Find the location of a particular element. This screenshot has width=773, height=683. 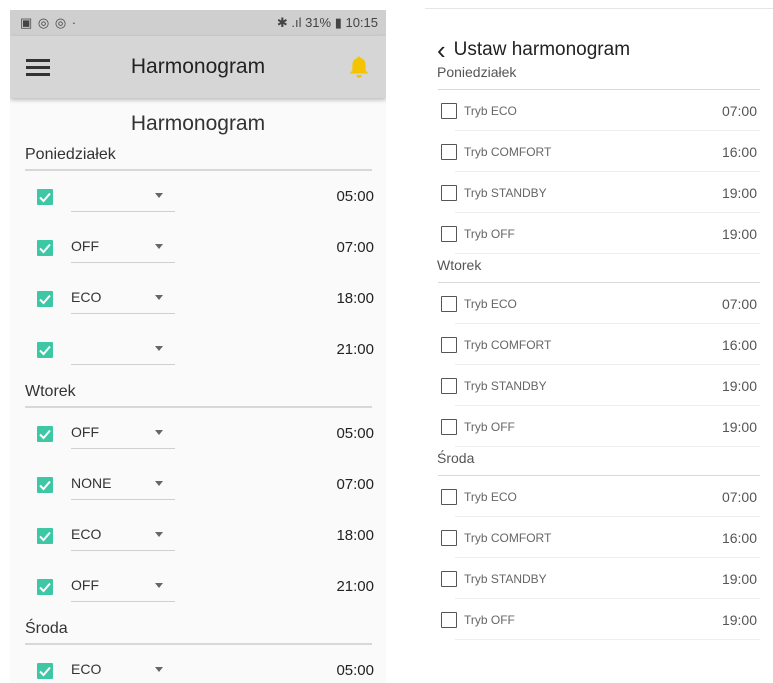

mode-value: OFF is located at coordinates (85, 246).